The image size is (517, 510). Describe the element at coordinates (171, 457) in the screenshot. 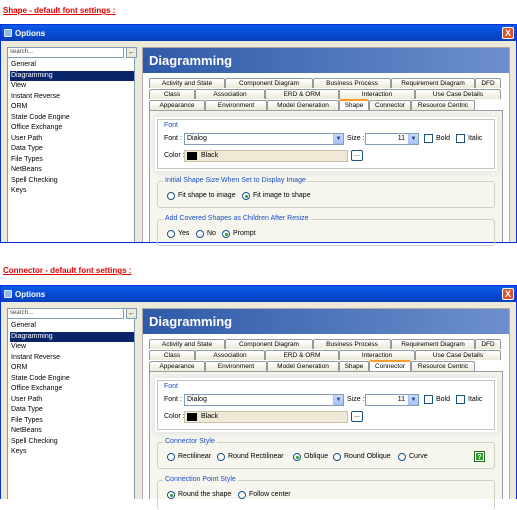

I see `radio-rectilinear` at that location.